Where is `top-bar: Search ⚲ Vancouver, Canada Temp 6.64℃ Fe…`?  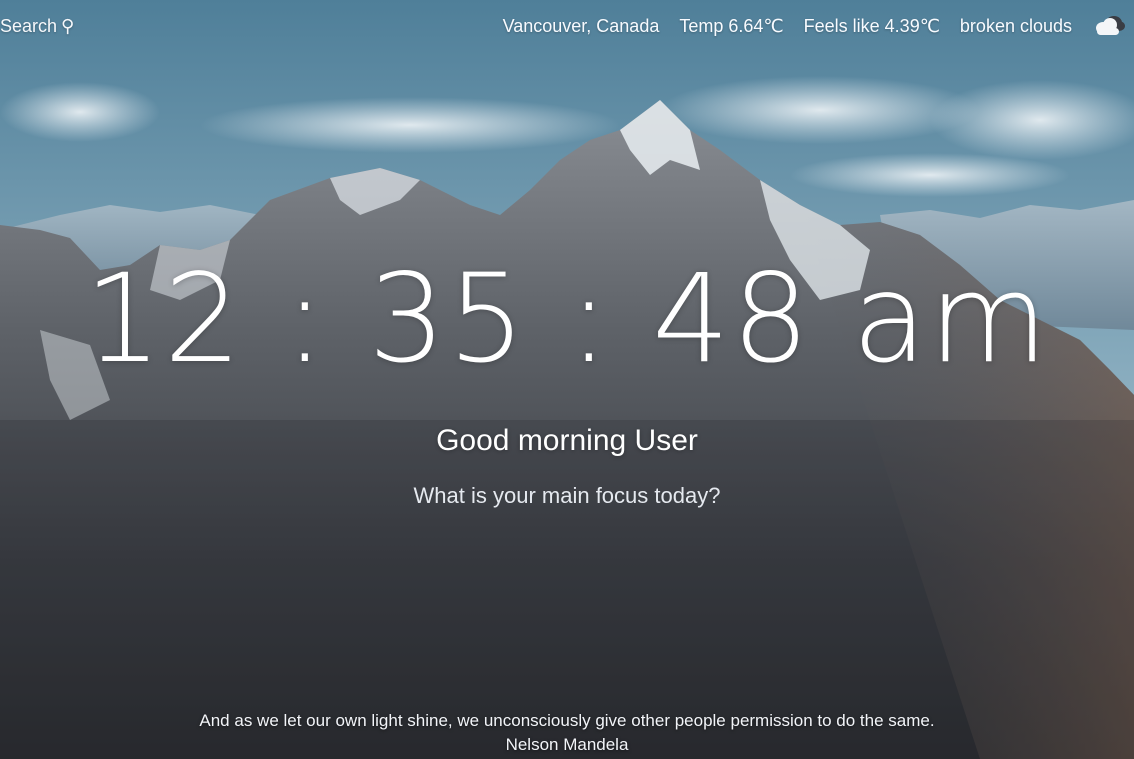 top-bar: Search ⚲ Vancouver, Canada Temp 6.64℃ Fe… is located at coordinates (567, 26).